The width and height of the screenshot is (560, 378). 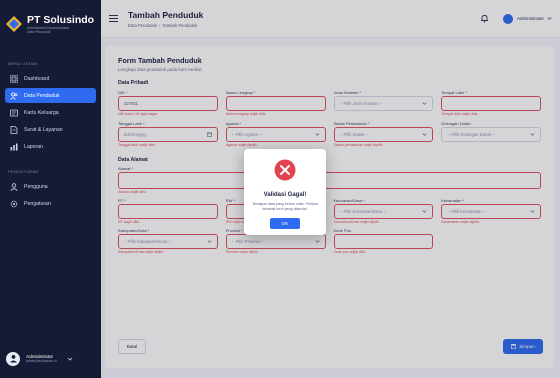 What do you see at coordinates (36, 186) in the screenshot?
I see `sidebar-item-label: Pengguna` at bounding box center [36, 186].